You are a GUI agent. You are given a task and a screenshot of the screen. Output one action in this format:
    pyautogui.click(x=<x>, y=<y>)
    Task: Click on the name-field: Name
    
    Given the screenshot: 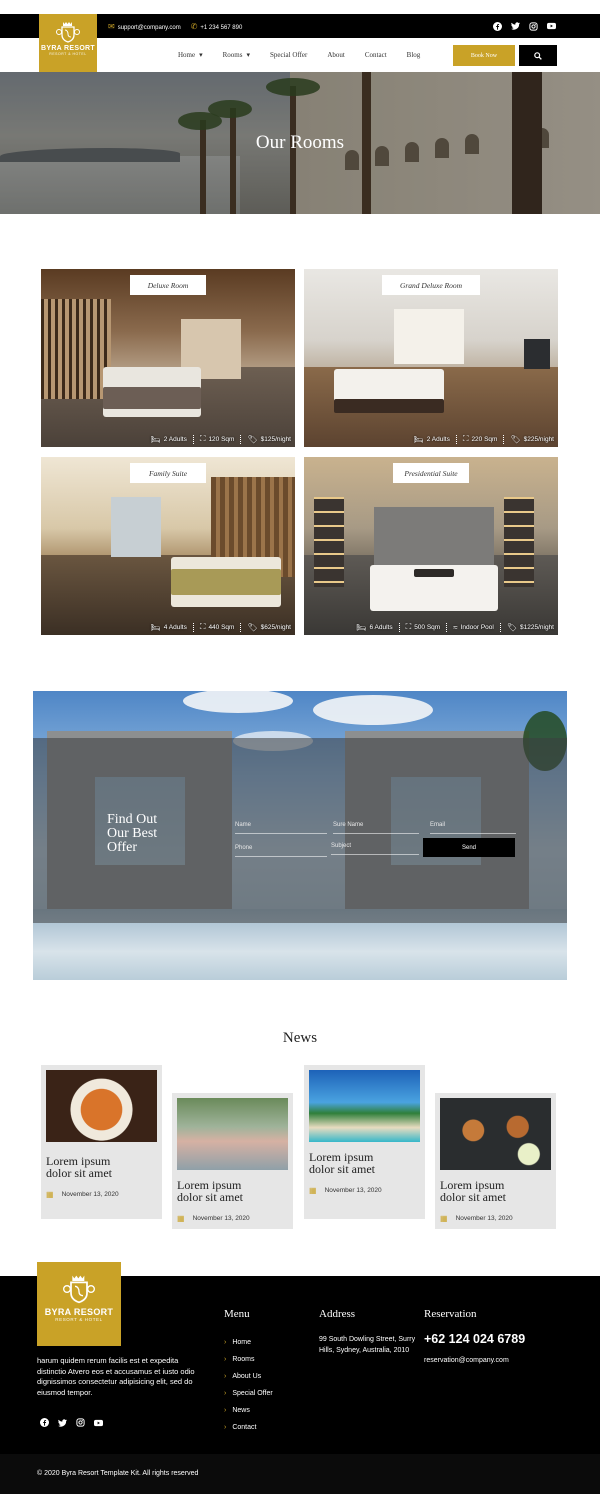 What is the action you would take?
    pyautogui.click(x=281, y=825)
    